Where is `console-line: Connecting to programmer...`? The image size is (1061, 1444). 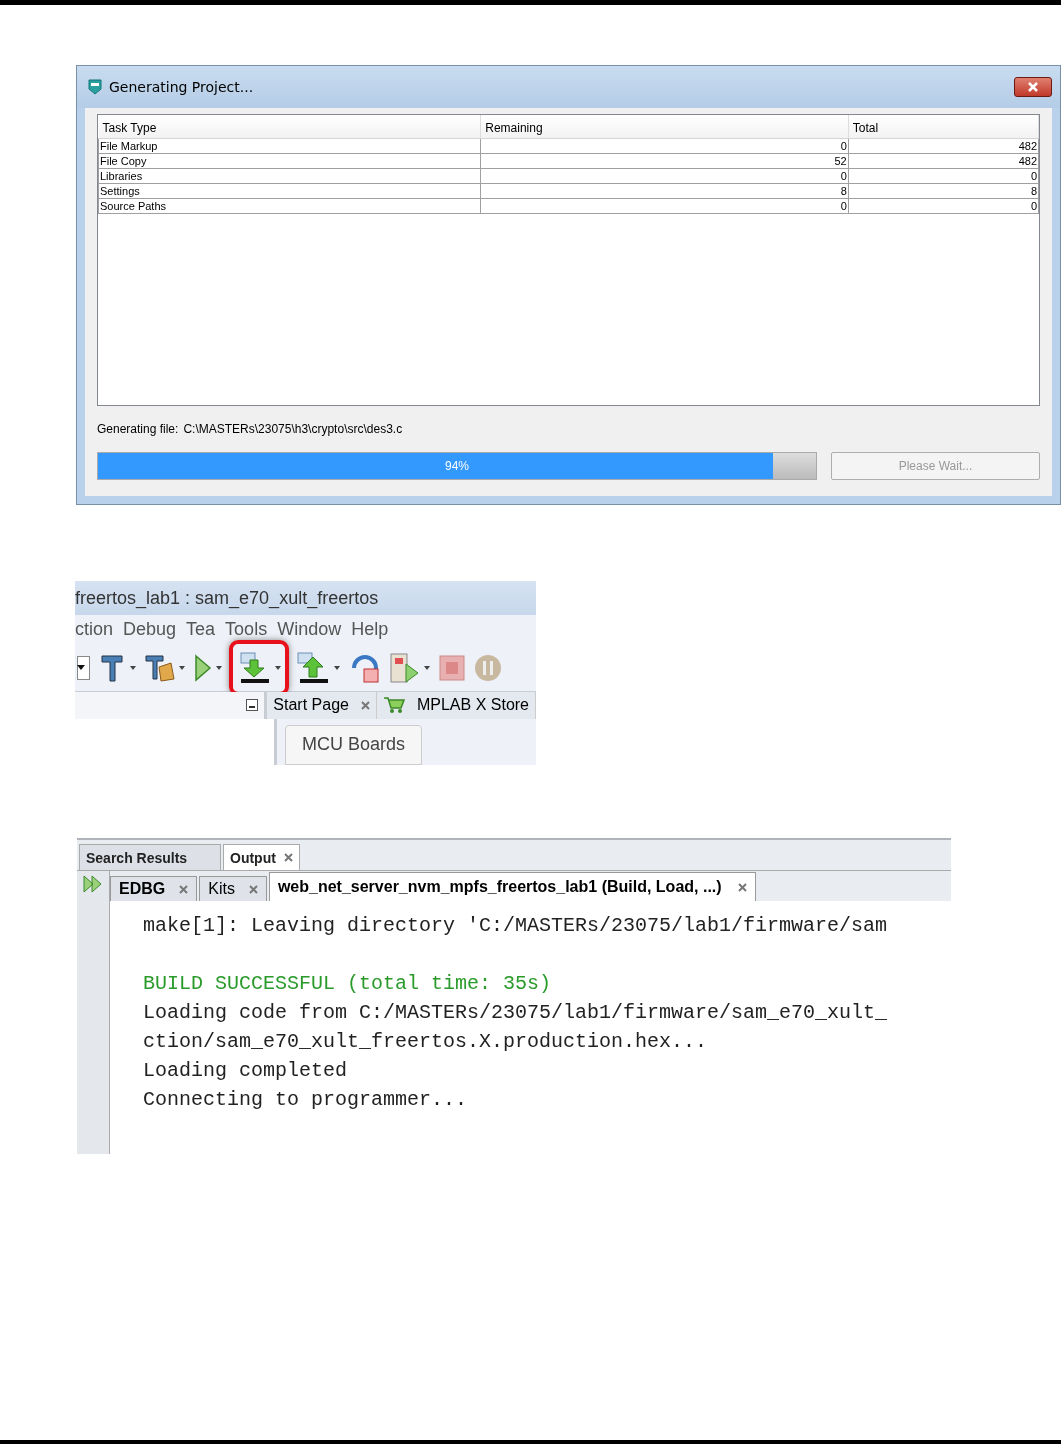
console-line: Connecting to programmer... is located at coordinates (305, 1099).